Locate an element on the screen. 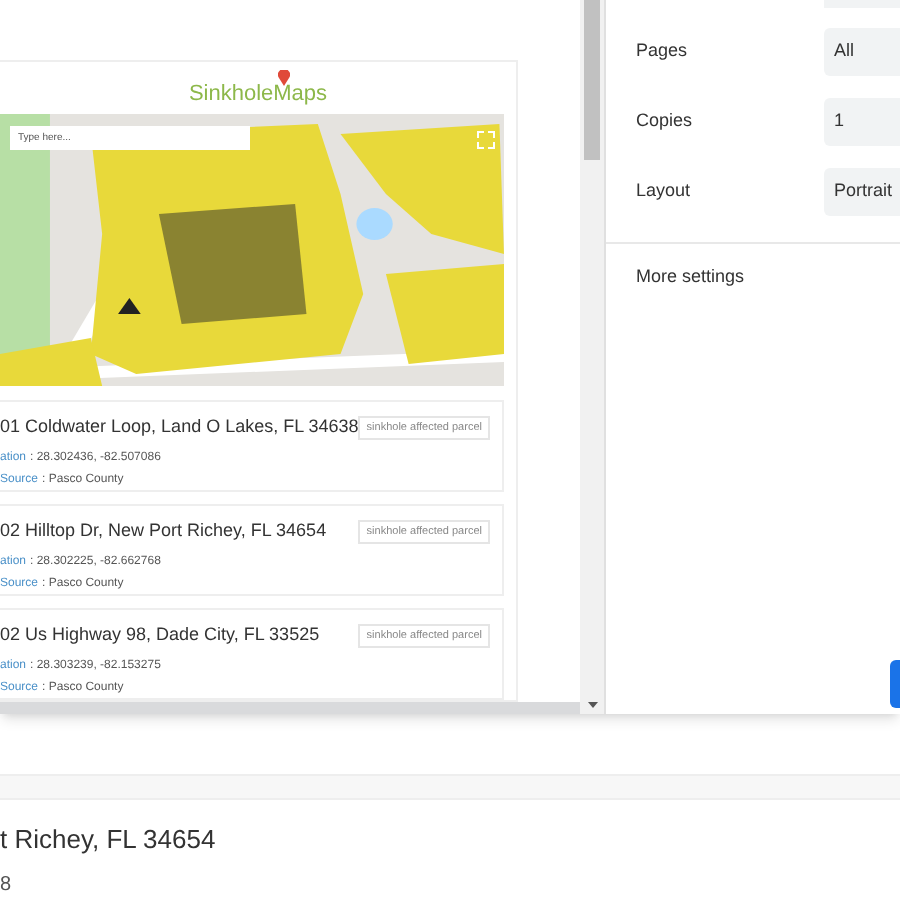 This screenshot has height=900, width=900. fullscreen-icon is located at coordinates (485, 140).